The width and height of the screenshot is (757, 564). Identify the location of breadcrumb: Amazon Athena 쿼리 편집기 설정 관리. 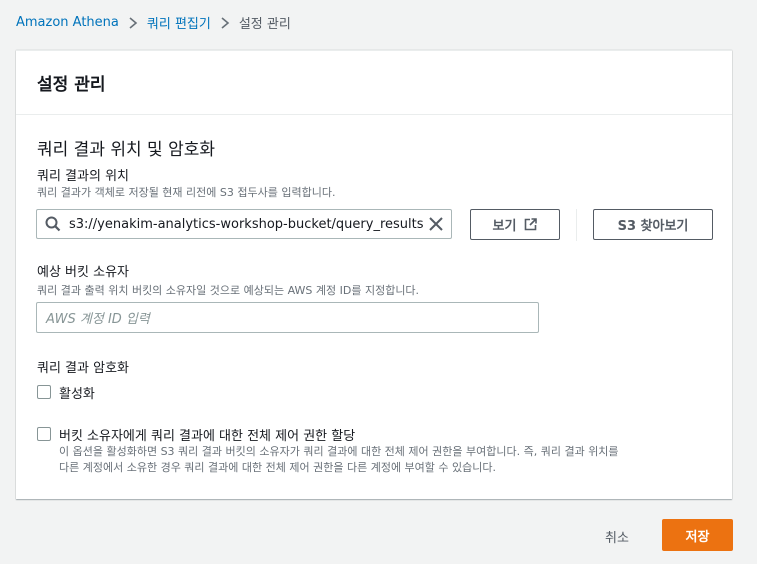
(153, 22).